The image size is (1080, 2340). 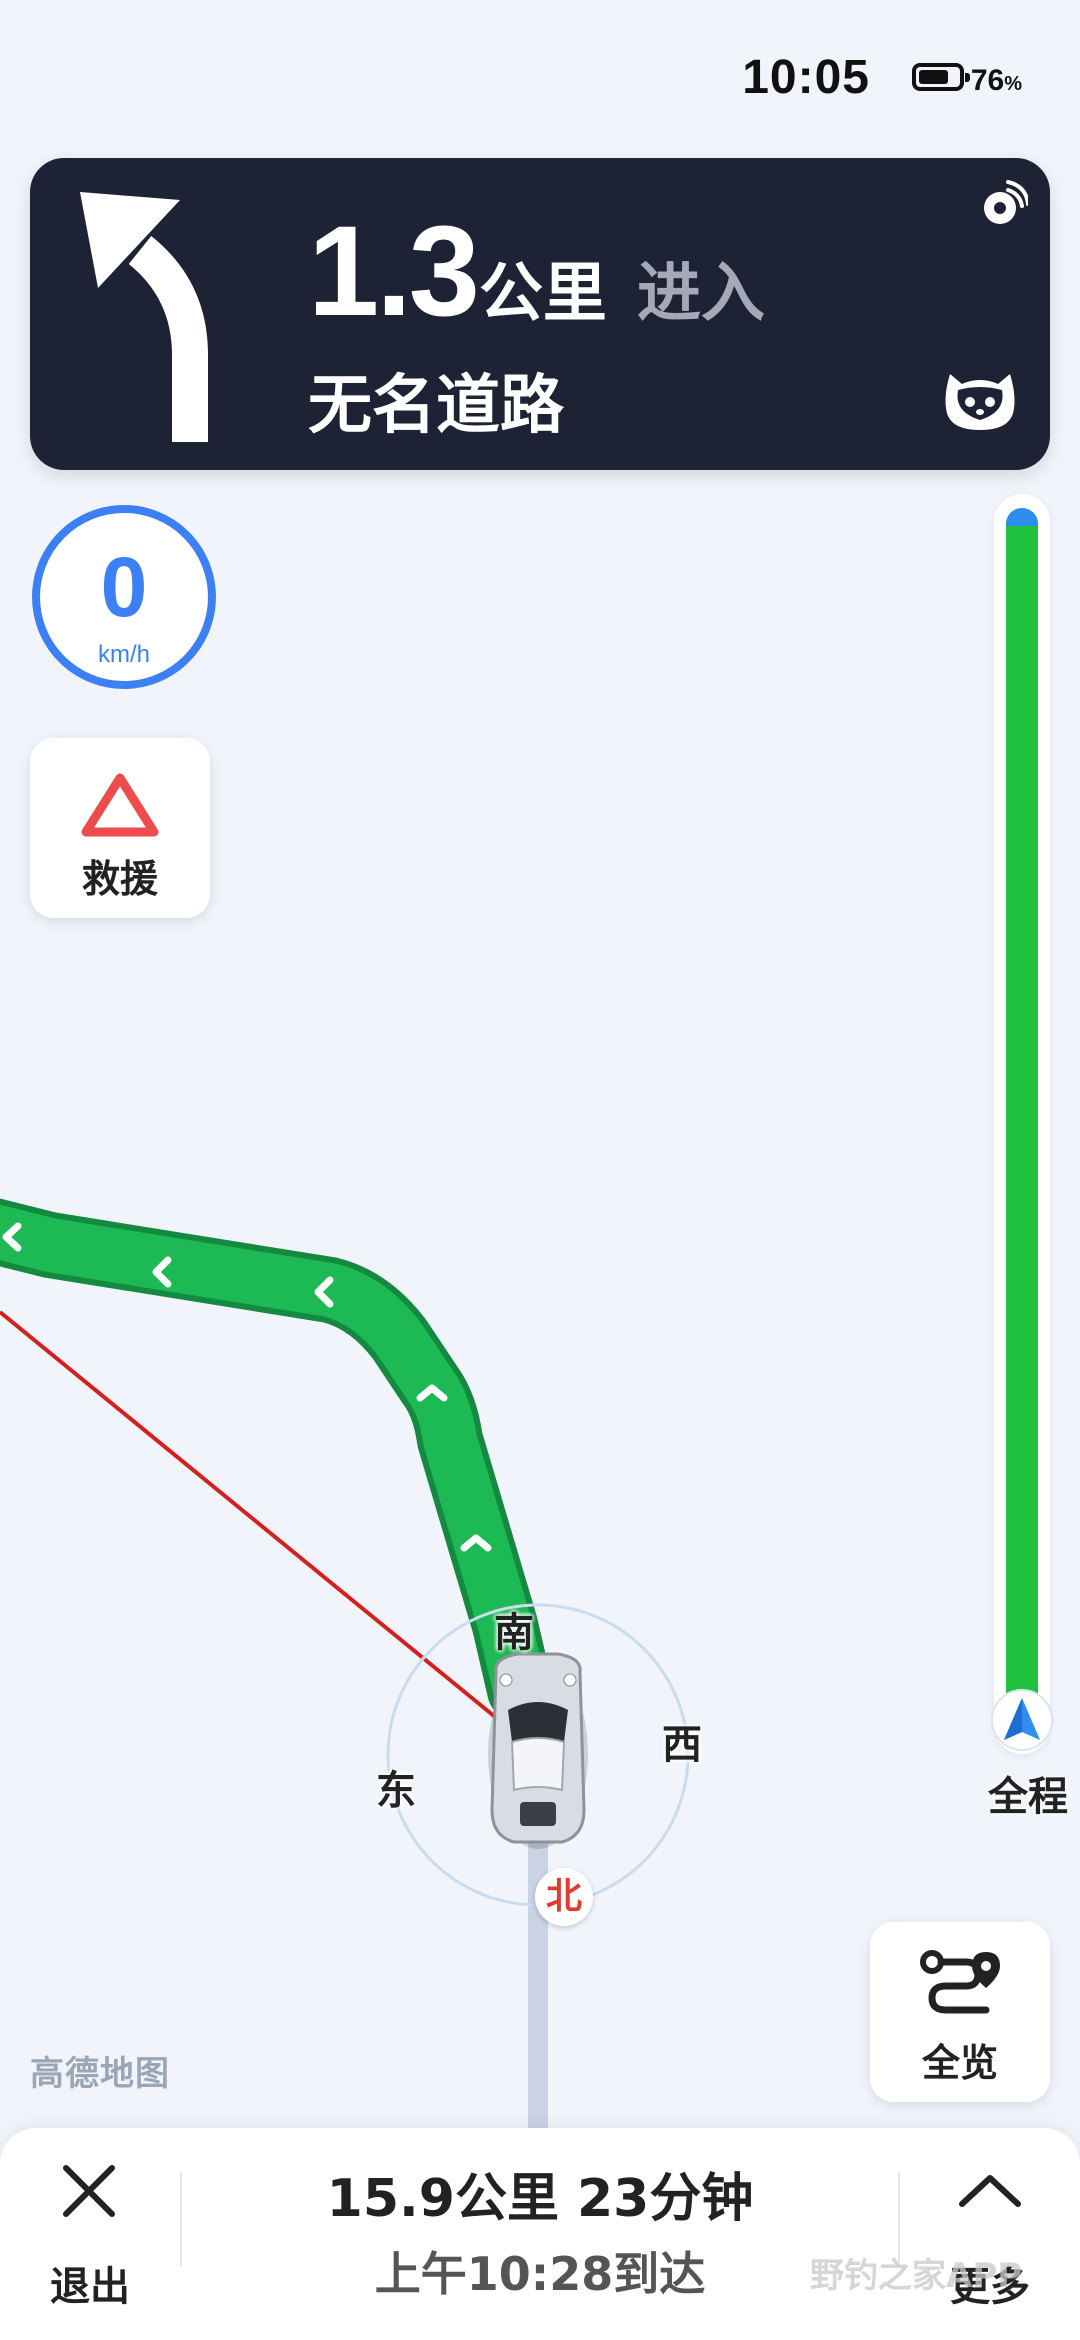 What do you see at coordinates (540, 75) in the screenshot?
I see `status-bar: 10:05 76%` at bounding box center [540, 75].